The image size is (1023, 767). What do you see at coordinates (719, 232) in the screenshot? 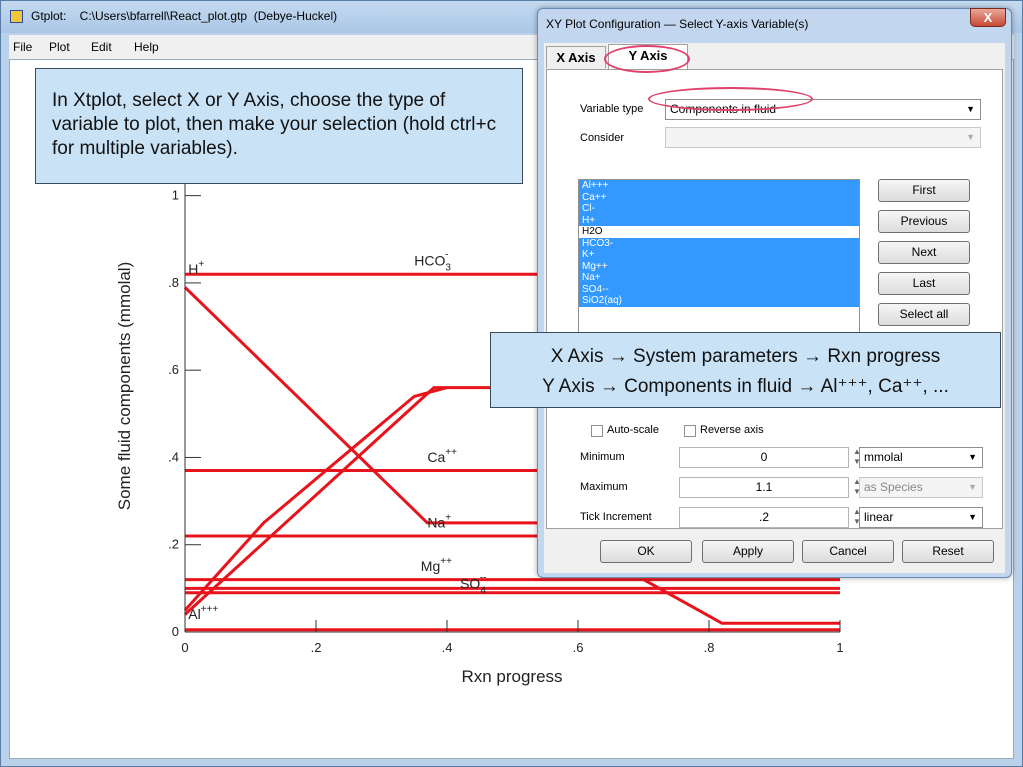
I see `variable-item: H2O` at bounding box center [719, 232].